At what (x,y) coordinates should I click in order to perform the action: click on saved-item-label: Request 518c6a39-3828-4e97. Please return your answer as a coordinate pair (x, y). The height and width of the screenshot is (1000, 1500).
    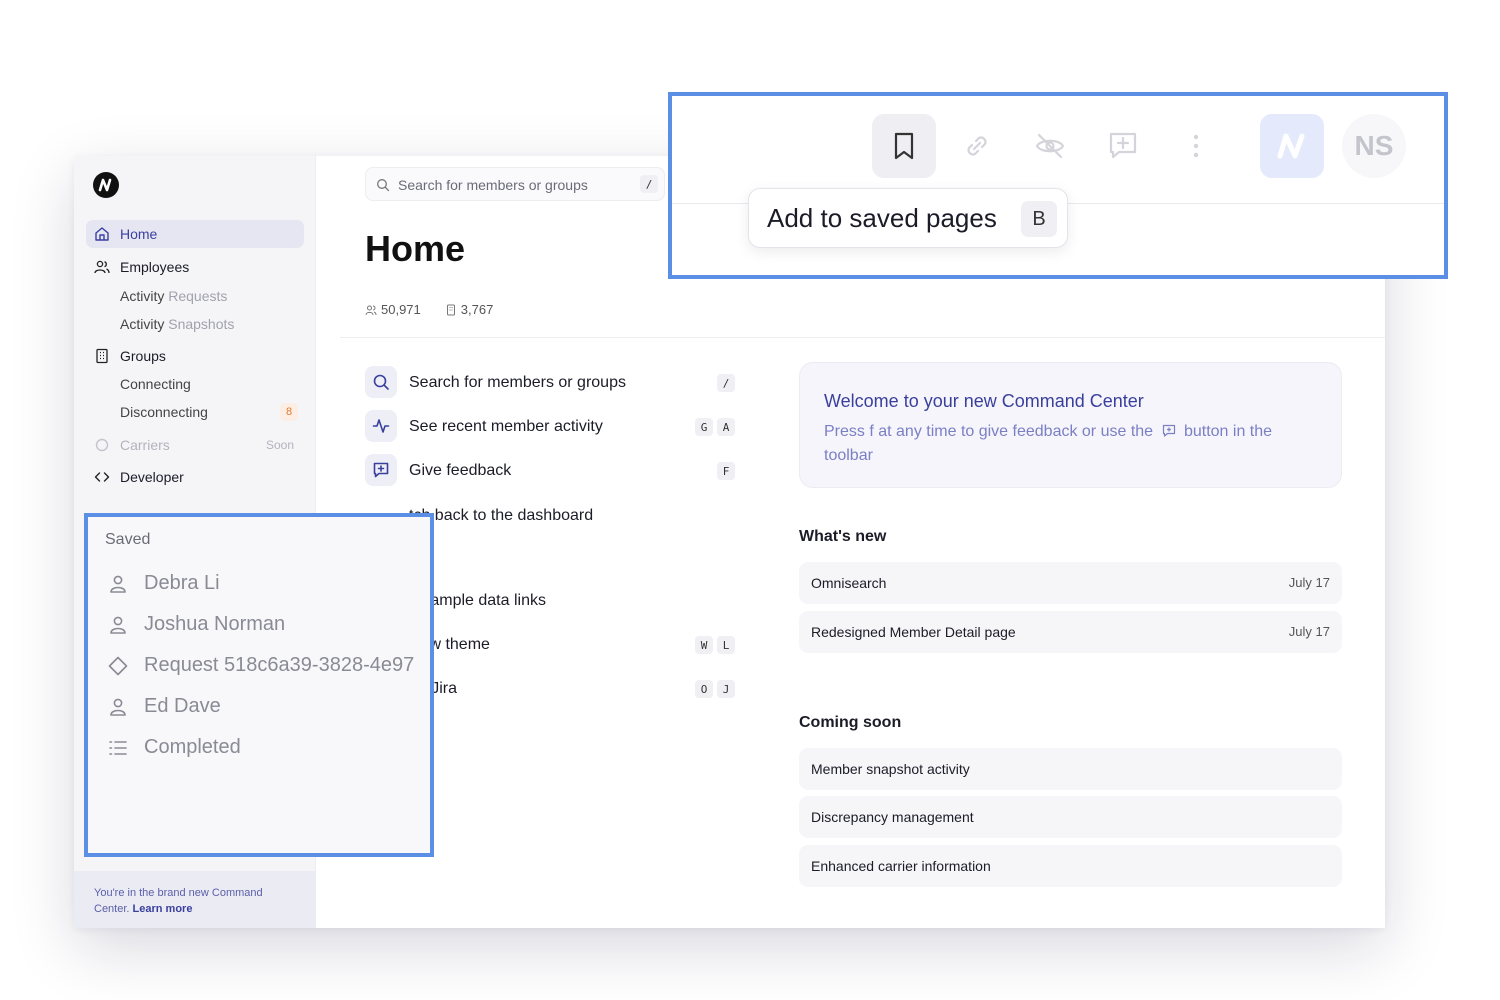
    Looking at the image, I should click on (279, 665).